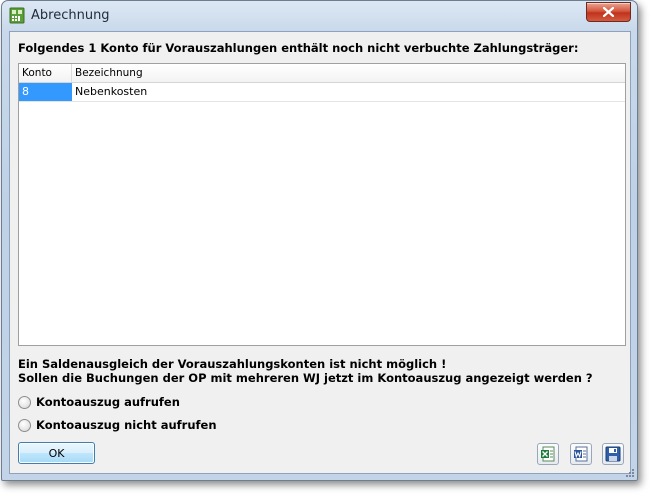  Describe the element at coordinates (45, 73) in the screenshot. I see `column-header-konto: Konto` at that location.